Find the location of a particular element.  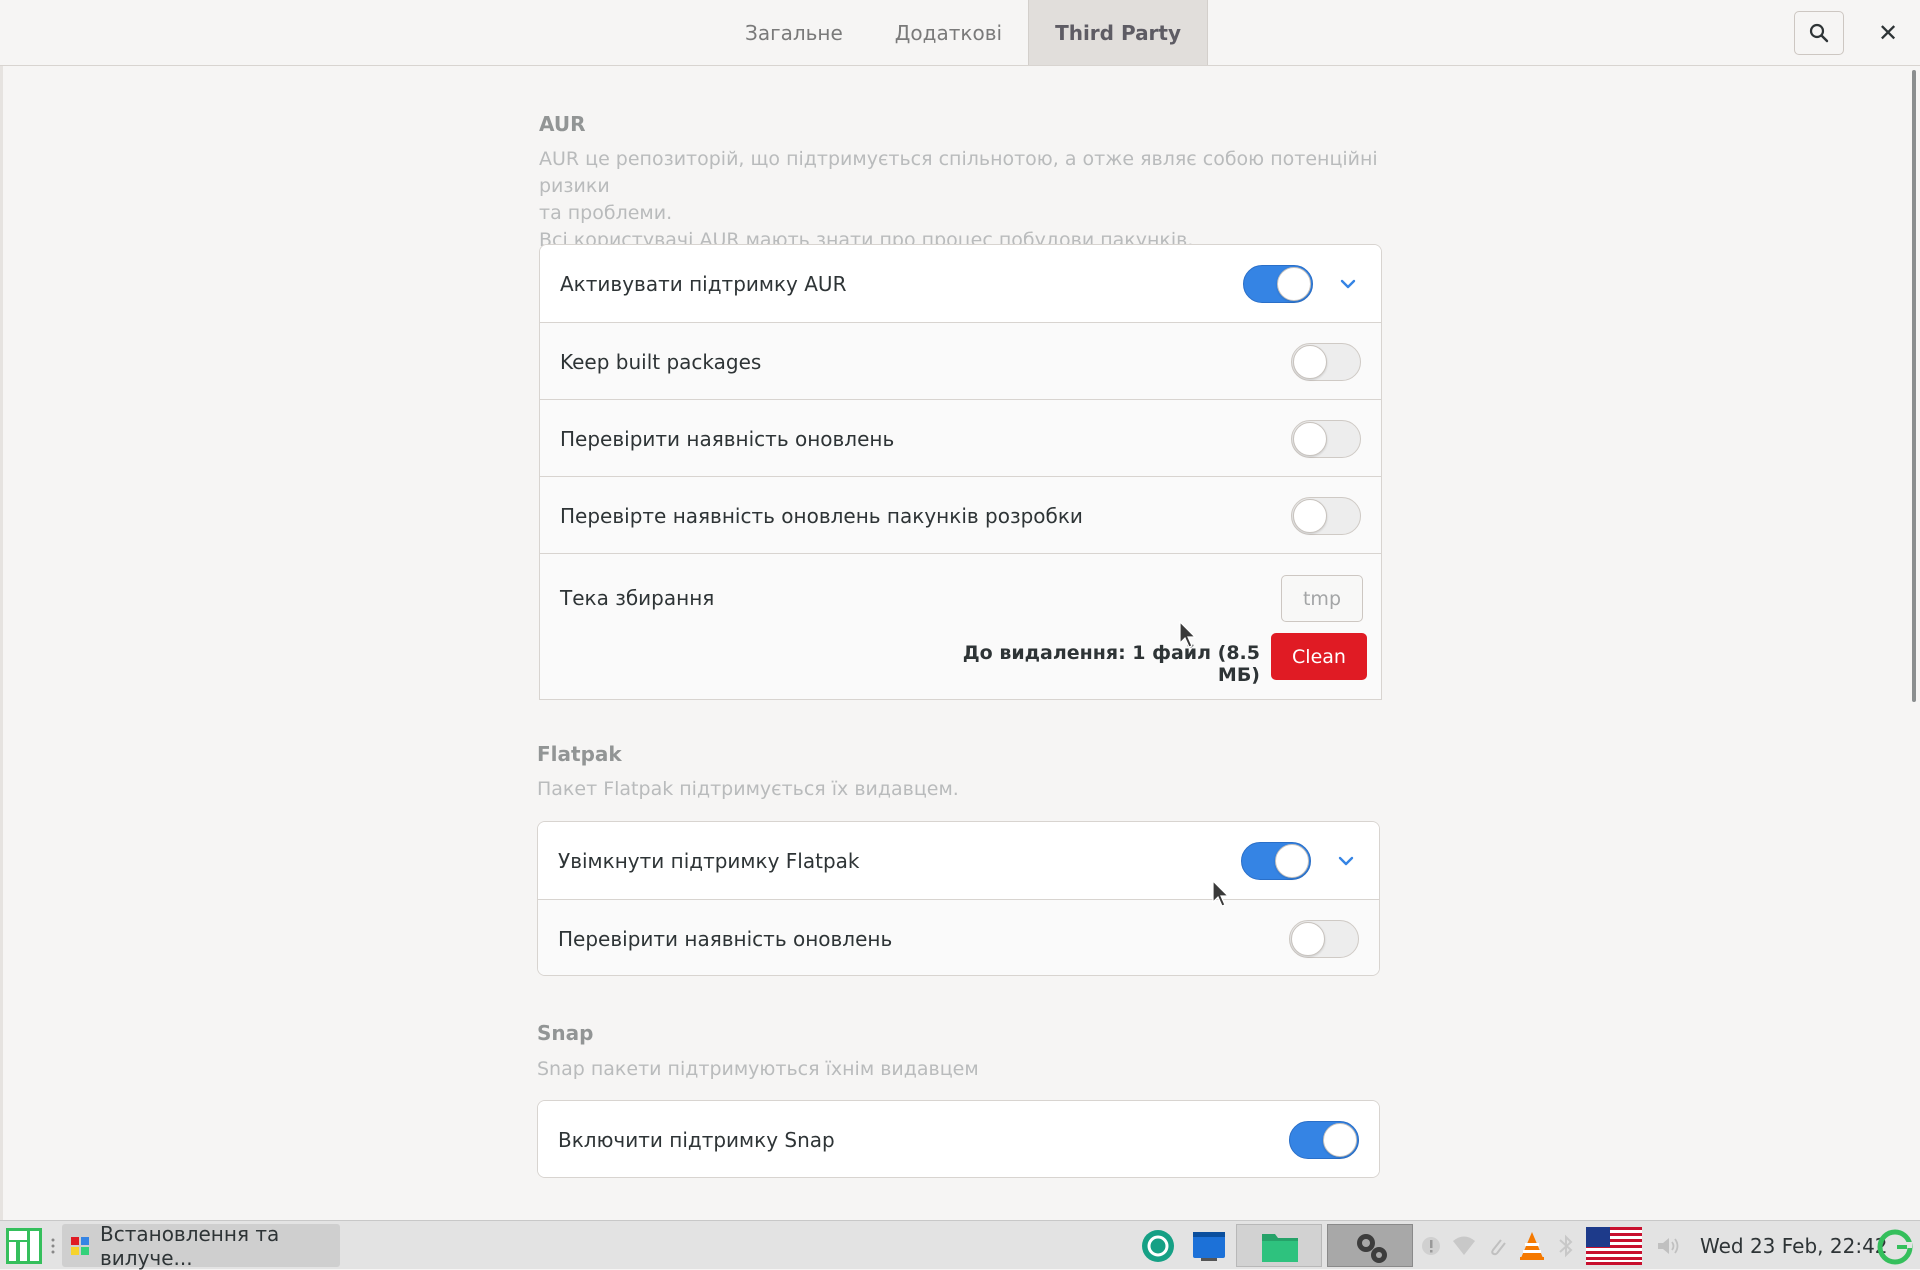

clean-button: Clean is located at coordinates (1319, 656).